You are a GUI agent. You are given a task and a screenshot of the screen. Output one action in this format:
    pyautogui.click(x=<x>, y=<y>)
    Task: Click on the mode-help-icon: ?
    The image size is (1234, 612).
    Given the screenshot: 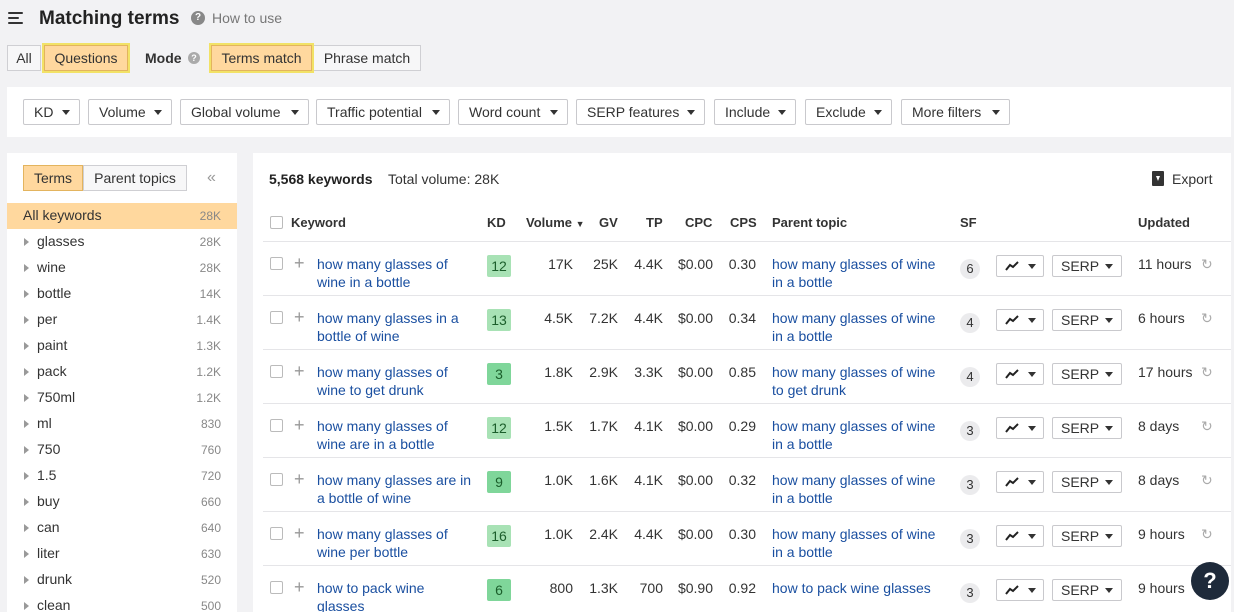 What is the action you would take?
    pyautogui.click(x=194, y=58)
    